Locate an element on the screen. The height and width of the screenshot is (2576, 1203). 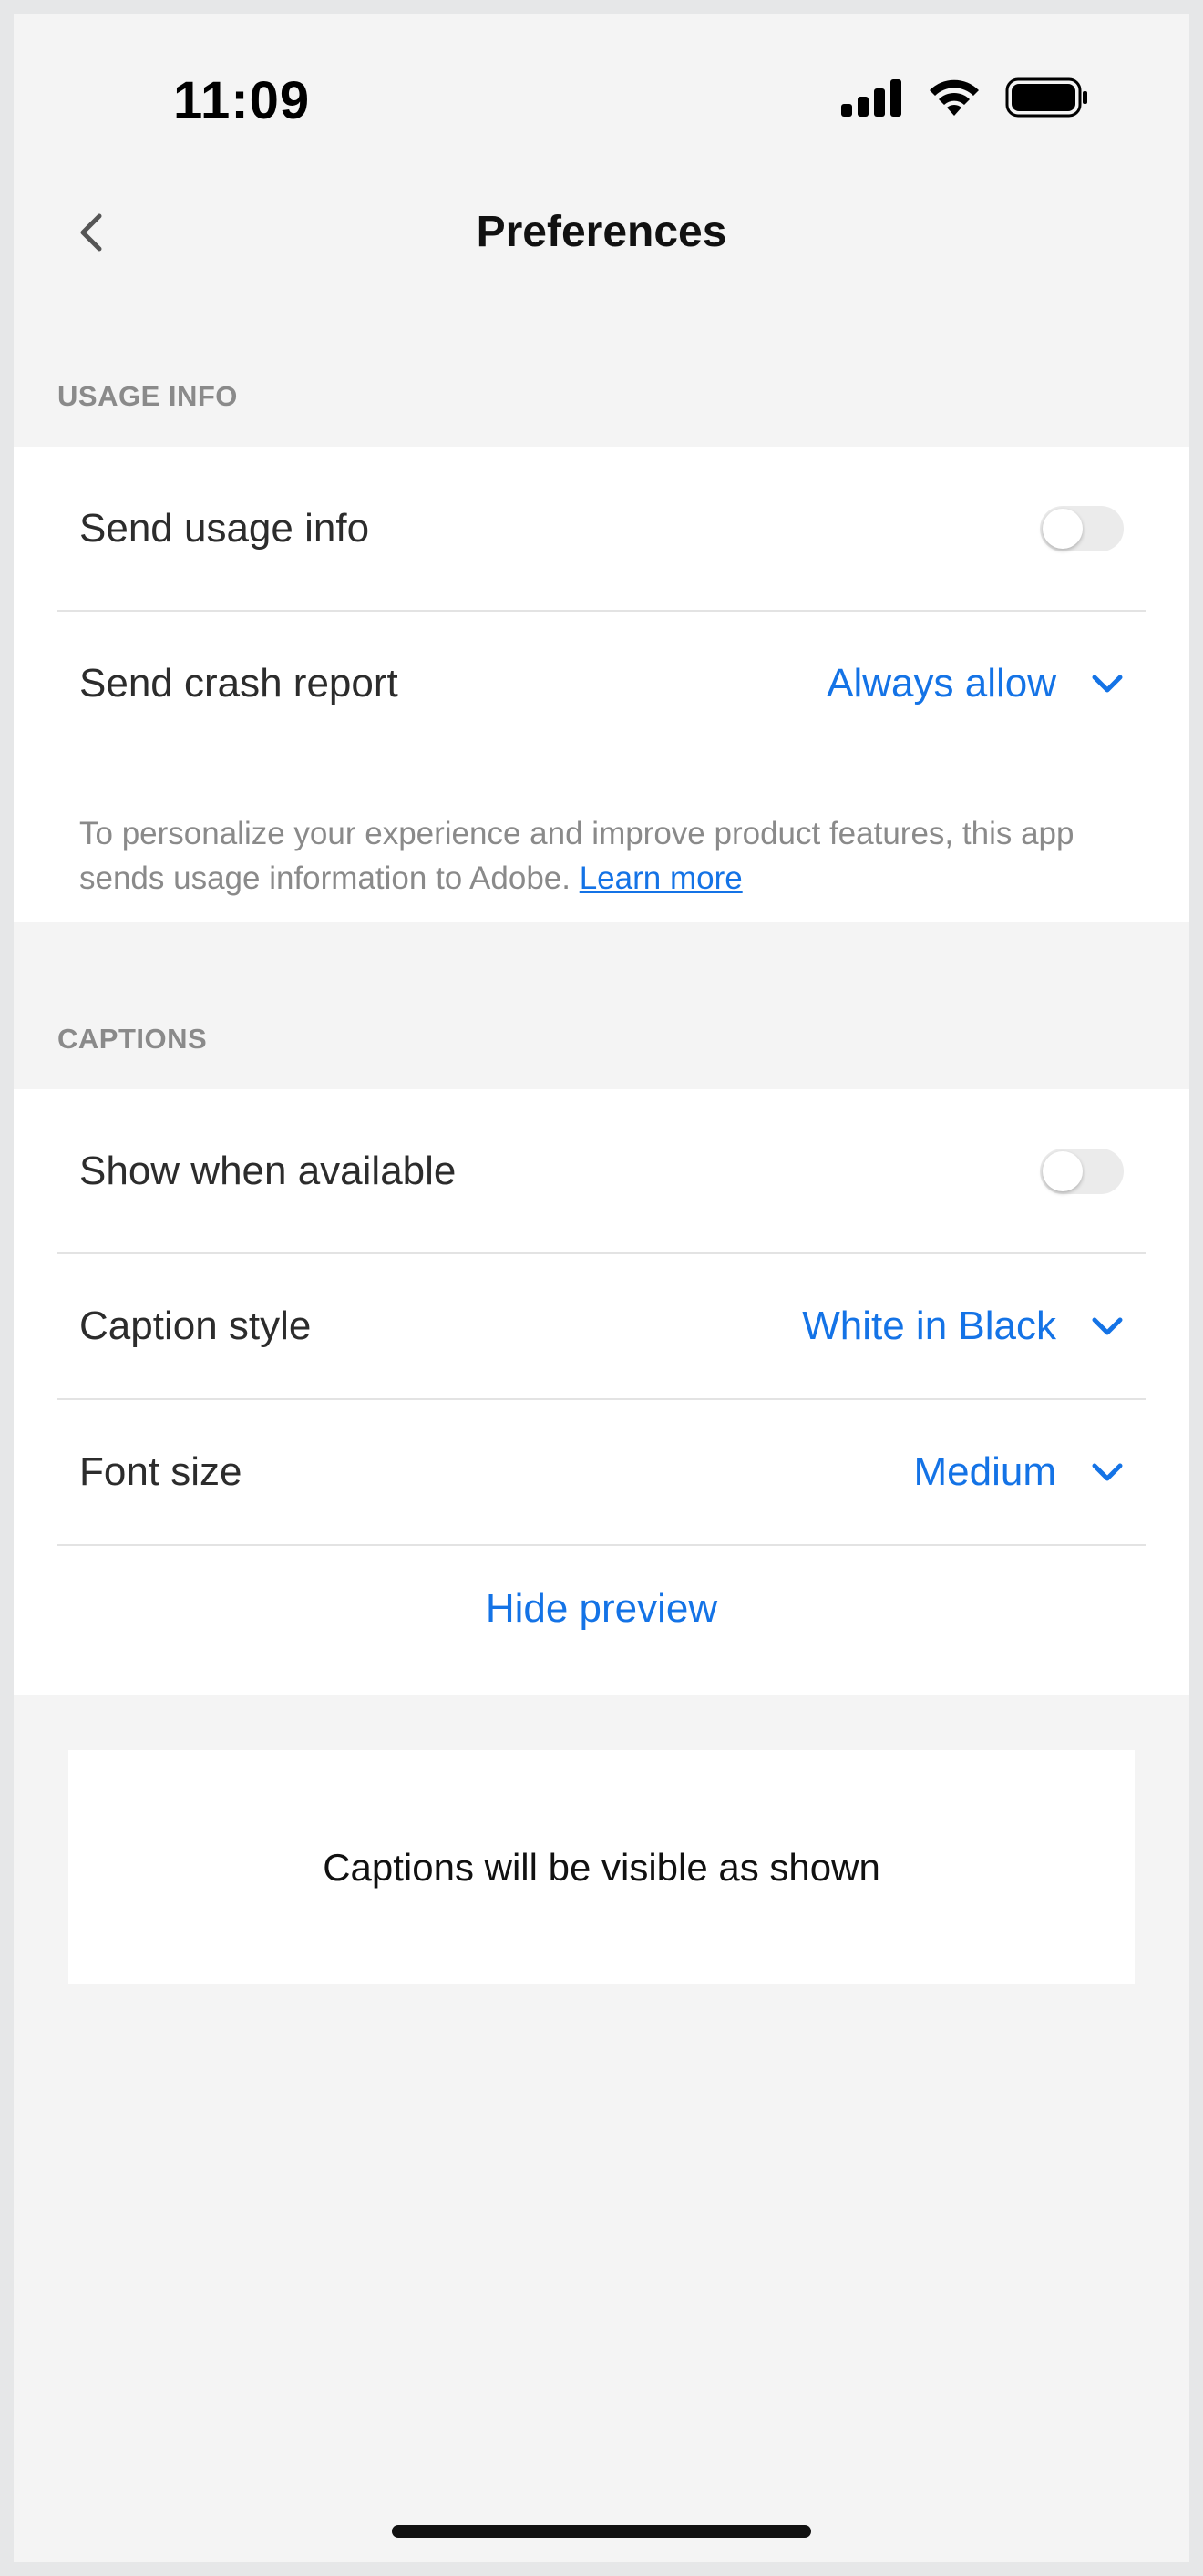
status-icons is located at coordinates (965, 97).